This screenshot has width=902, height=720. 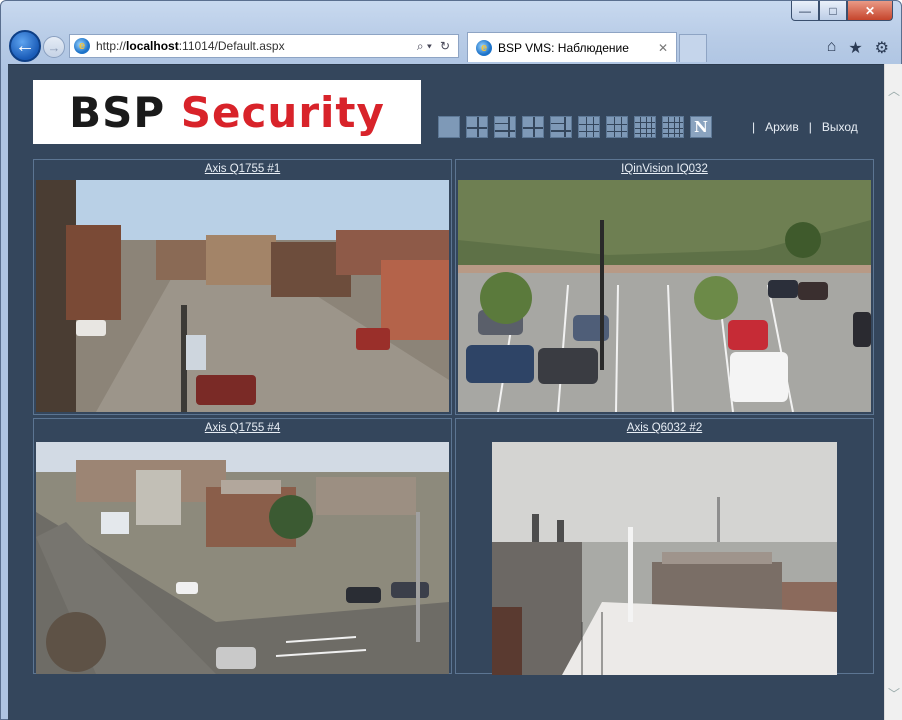 I want to click on layout-3x3-button, so click(x=589, y=127).